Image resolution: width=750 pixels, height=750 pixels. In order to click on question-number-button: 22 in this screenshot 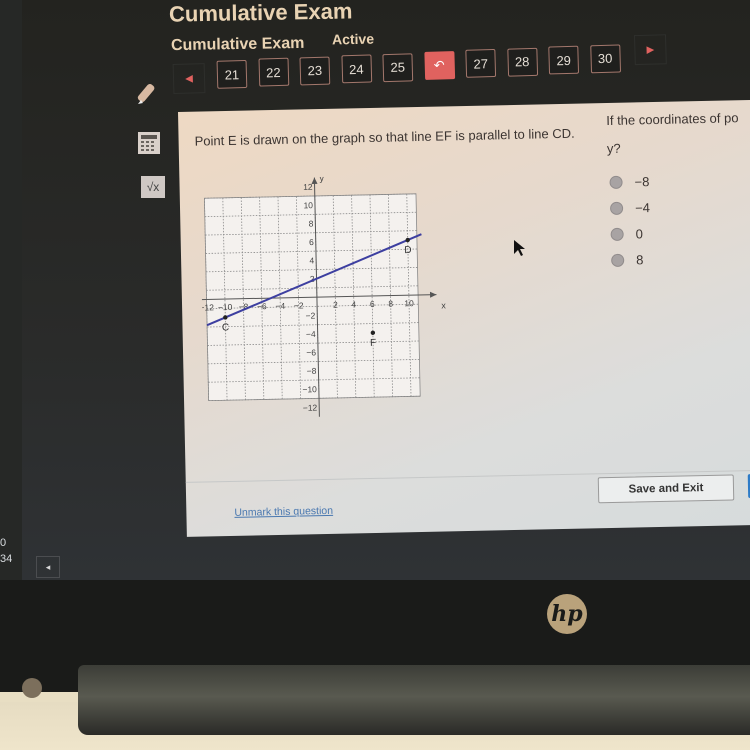, I will do `click(273, 72)`.